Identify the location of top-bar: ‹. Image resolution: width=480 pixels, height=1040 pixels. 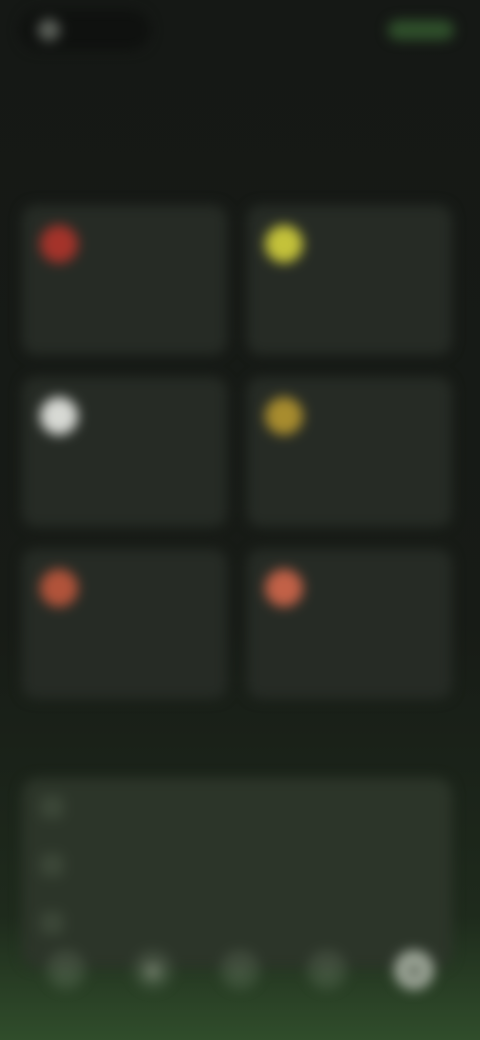
(240, 30).